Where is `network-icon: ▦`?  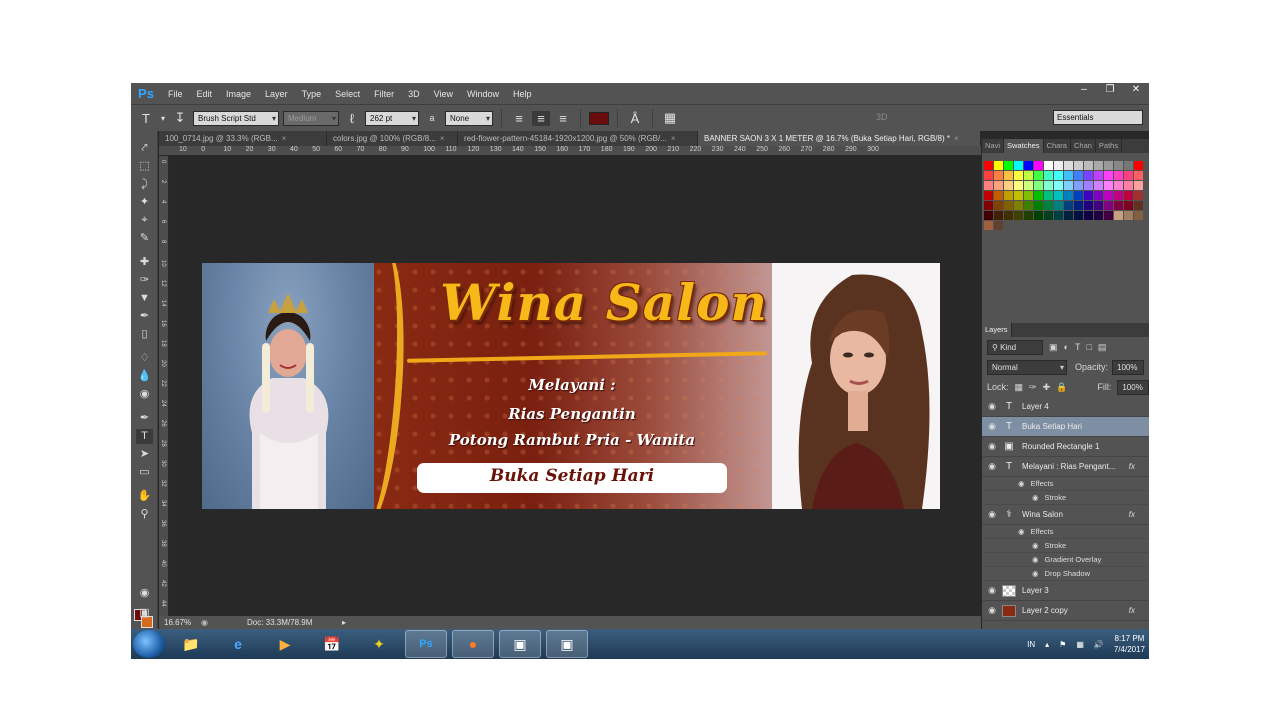
network-icon: ▦ is located at coordinates (1080, 644).